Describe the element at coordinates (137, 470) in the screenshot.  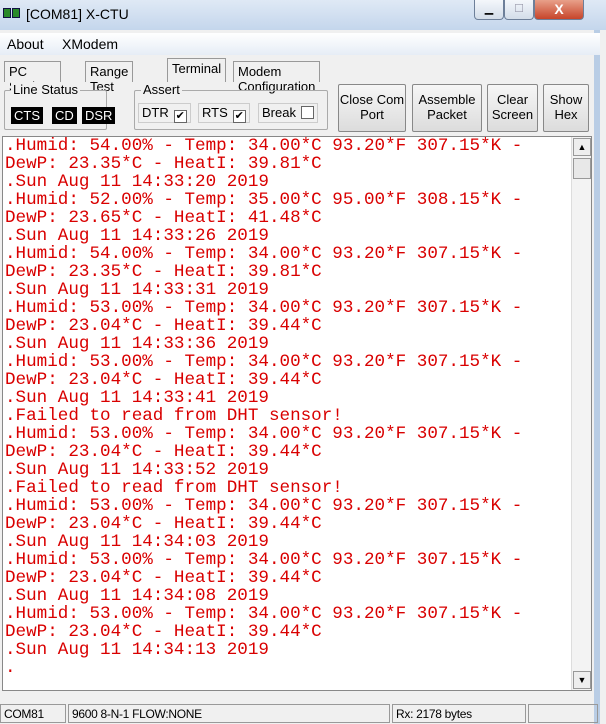
I see `terminal-line: .Sun Aug 11 14:33:52 2019` at that location.